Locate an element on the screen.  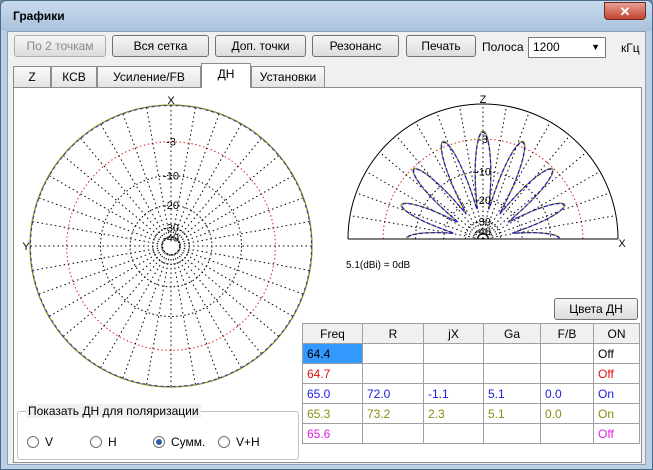
cell-freq: 65.3 is located at coordinates (332, 413).